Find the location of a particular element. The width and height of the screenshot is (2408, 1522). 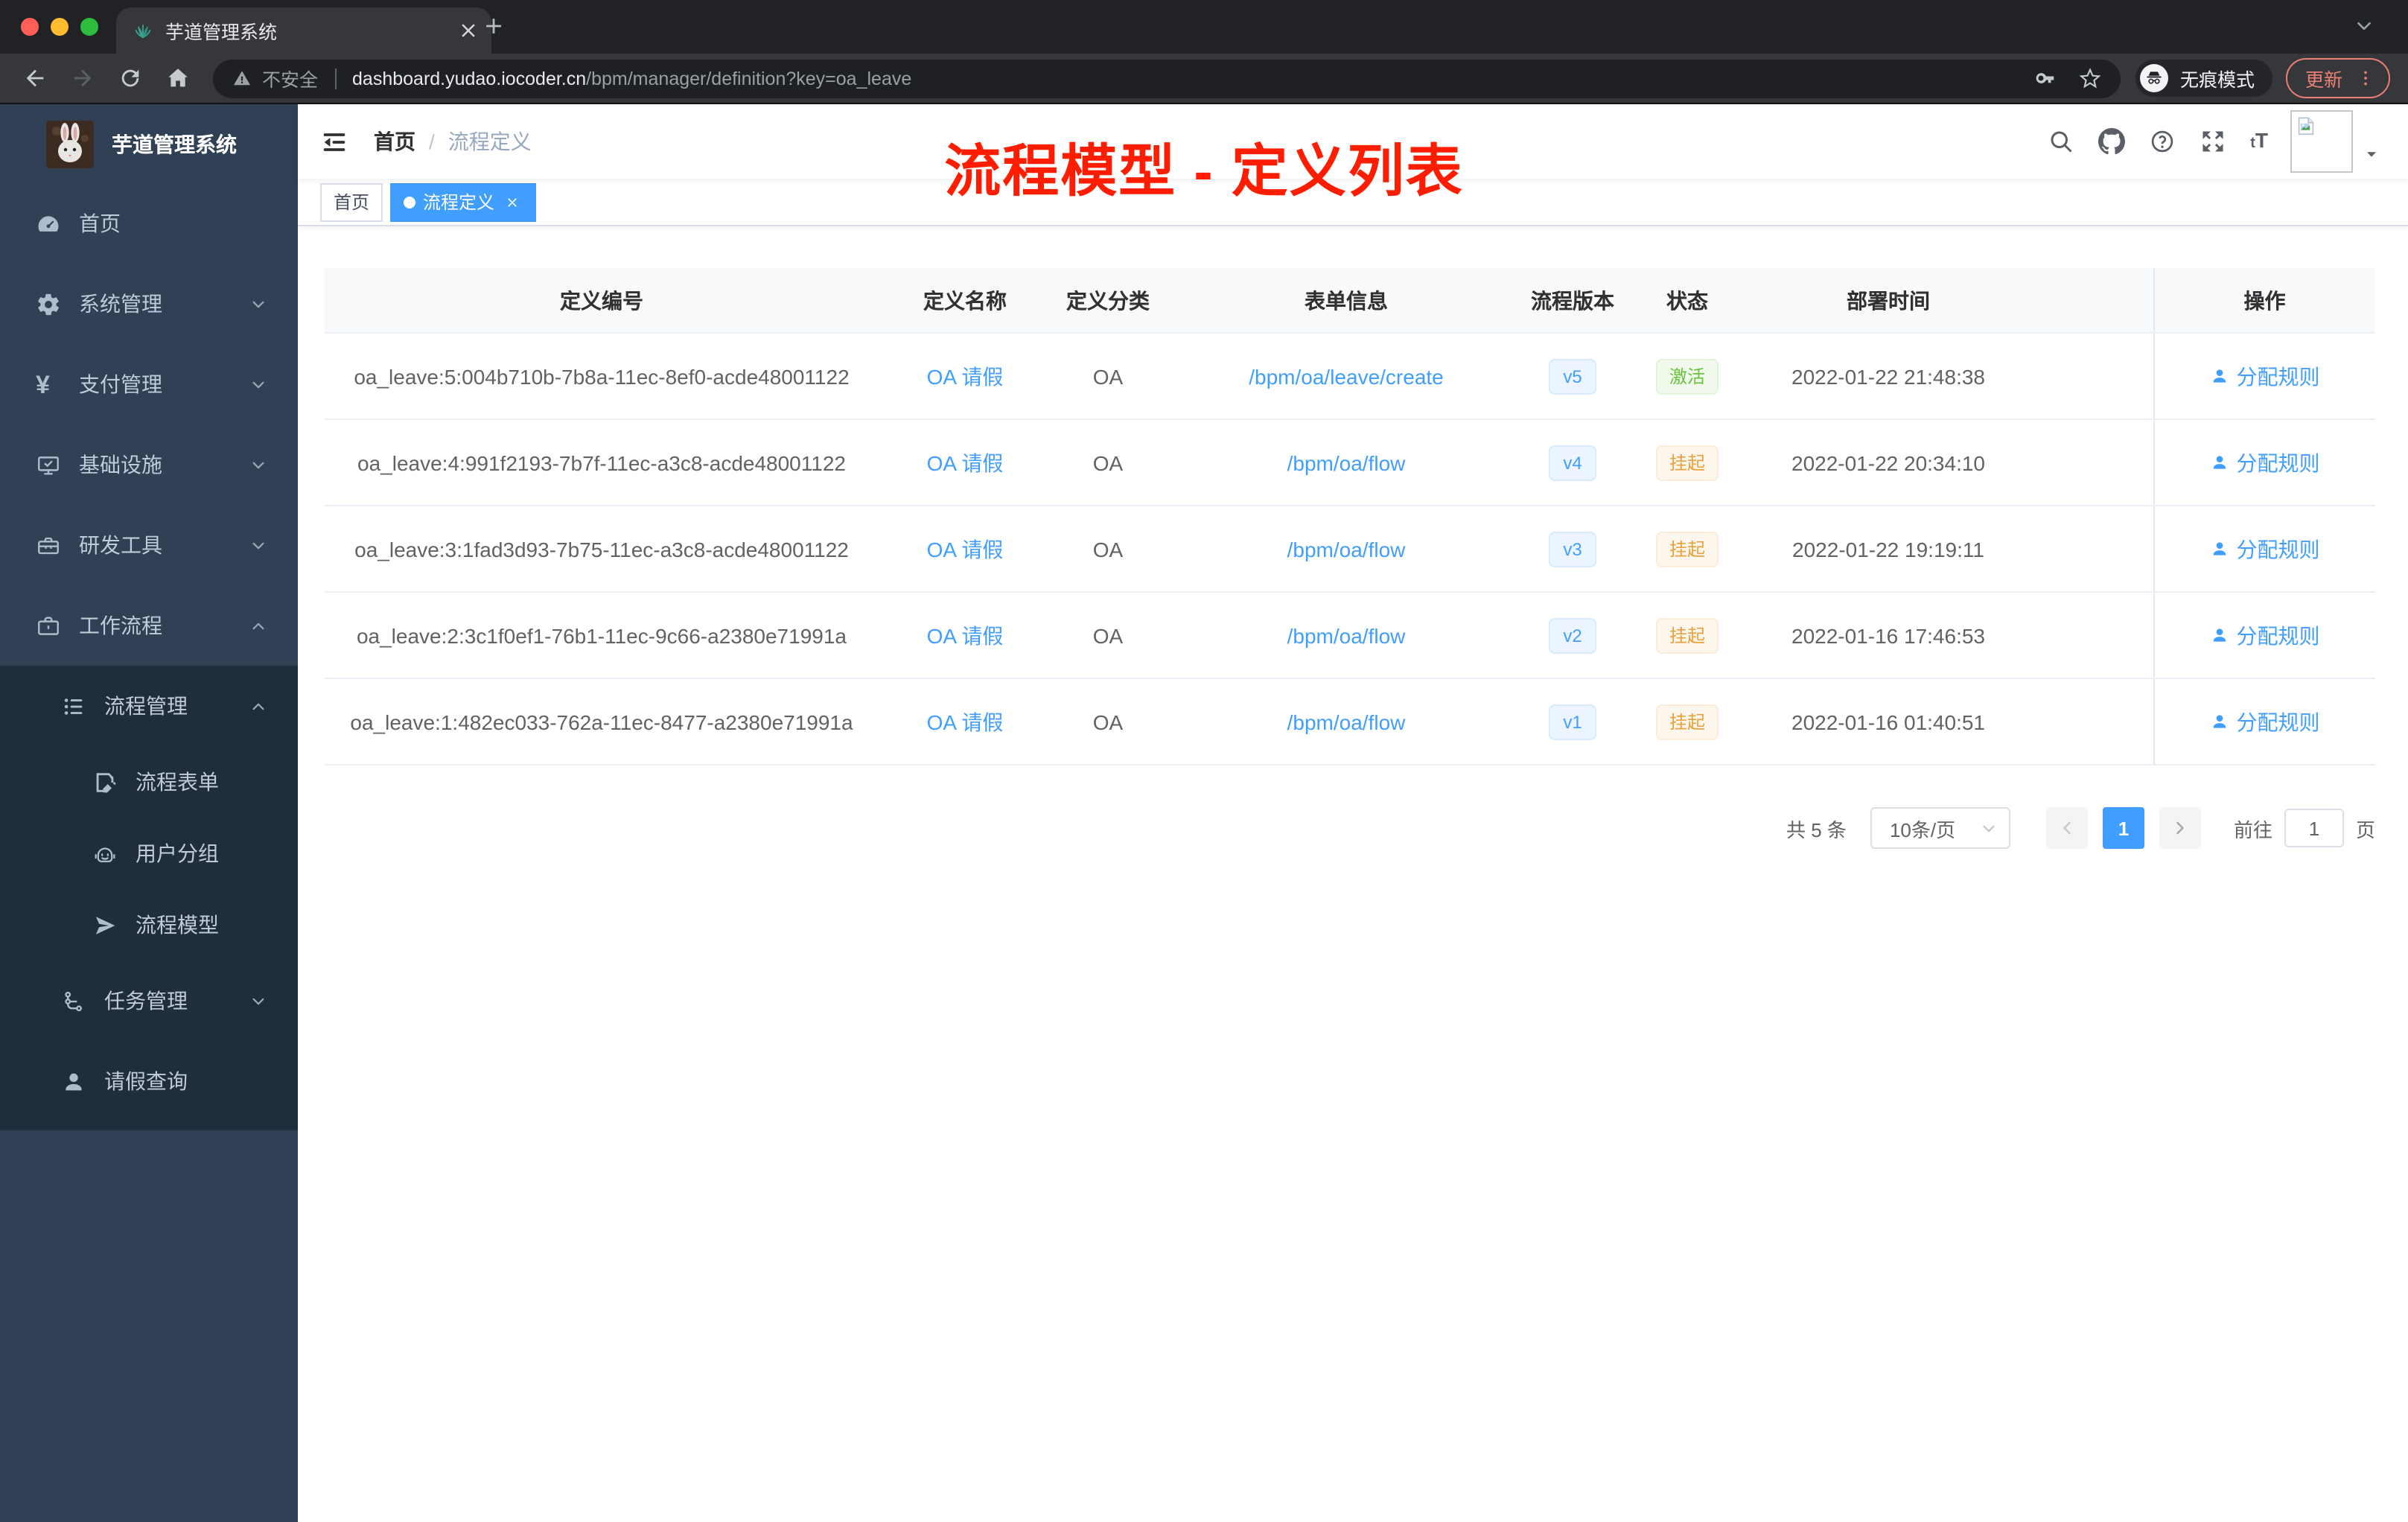

sidebar-item-system: 系统管理 is located at coordinates (149, 304).